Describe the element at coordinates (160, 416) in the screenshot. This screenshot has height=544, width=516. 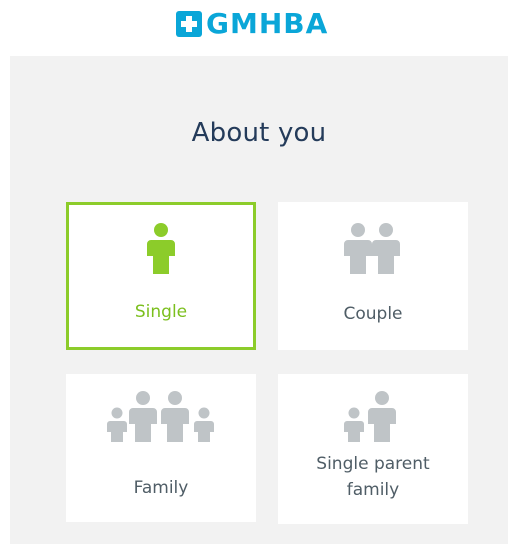
I see `family-icon` at that location.